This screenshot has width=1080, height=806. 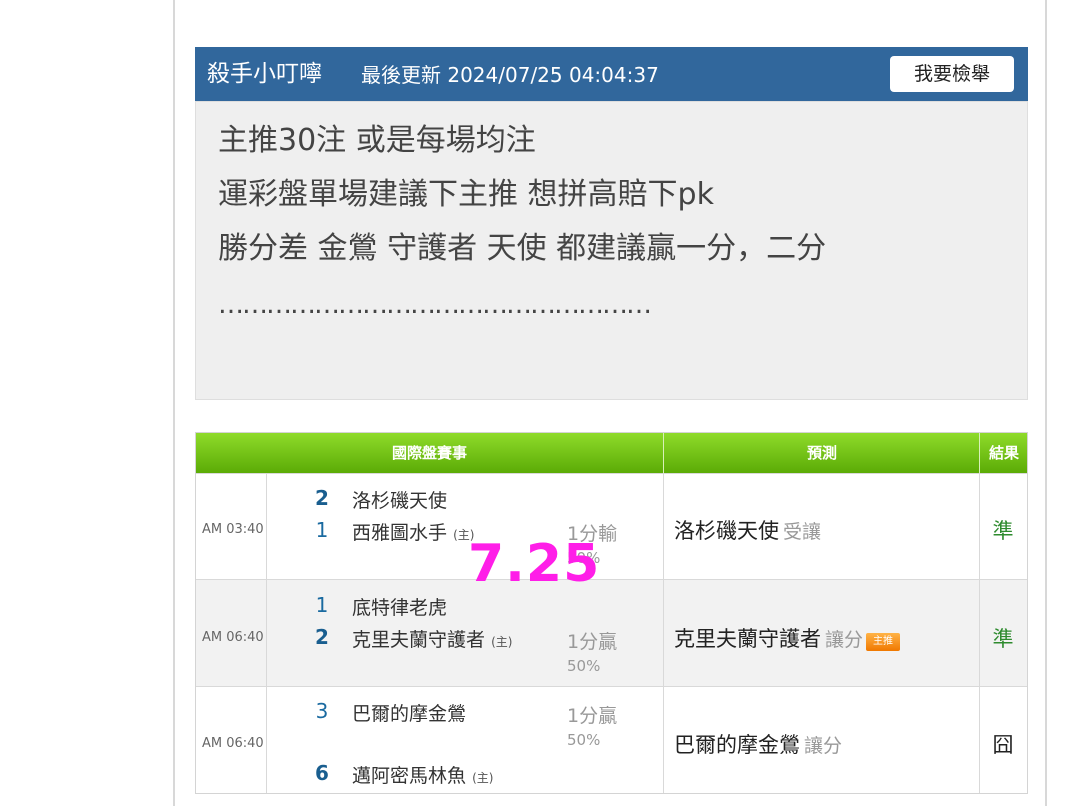 I want to click on prediction-pick: 克里夫蘭守護者 讓分 主推, so click(x=787, y=638).